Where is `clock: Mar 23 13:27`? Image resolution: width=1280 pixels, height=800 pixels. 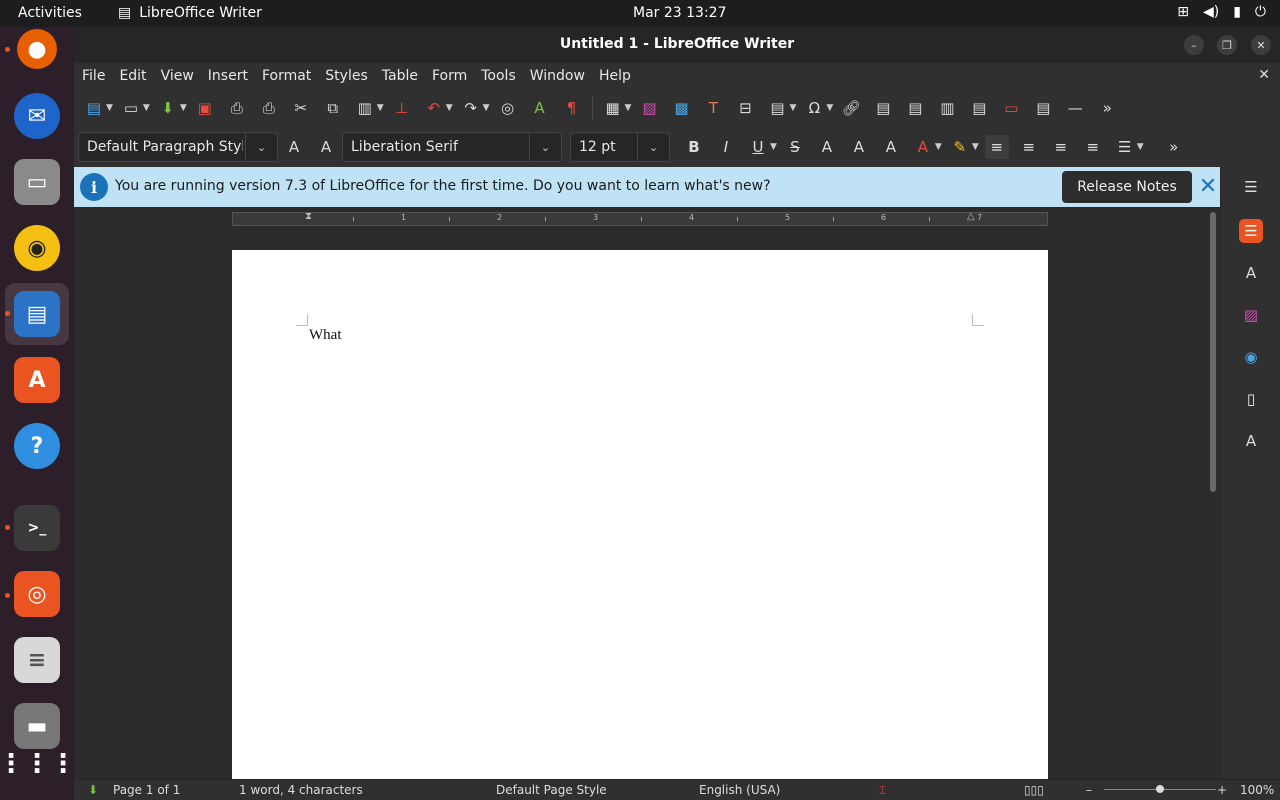
clock: Mar 23 13:27 is located at coordinates (679, 13).